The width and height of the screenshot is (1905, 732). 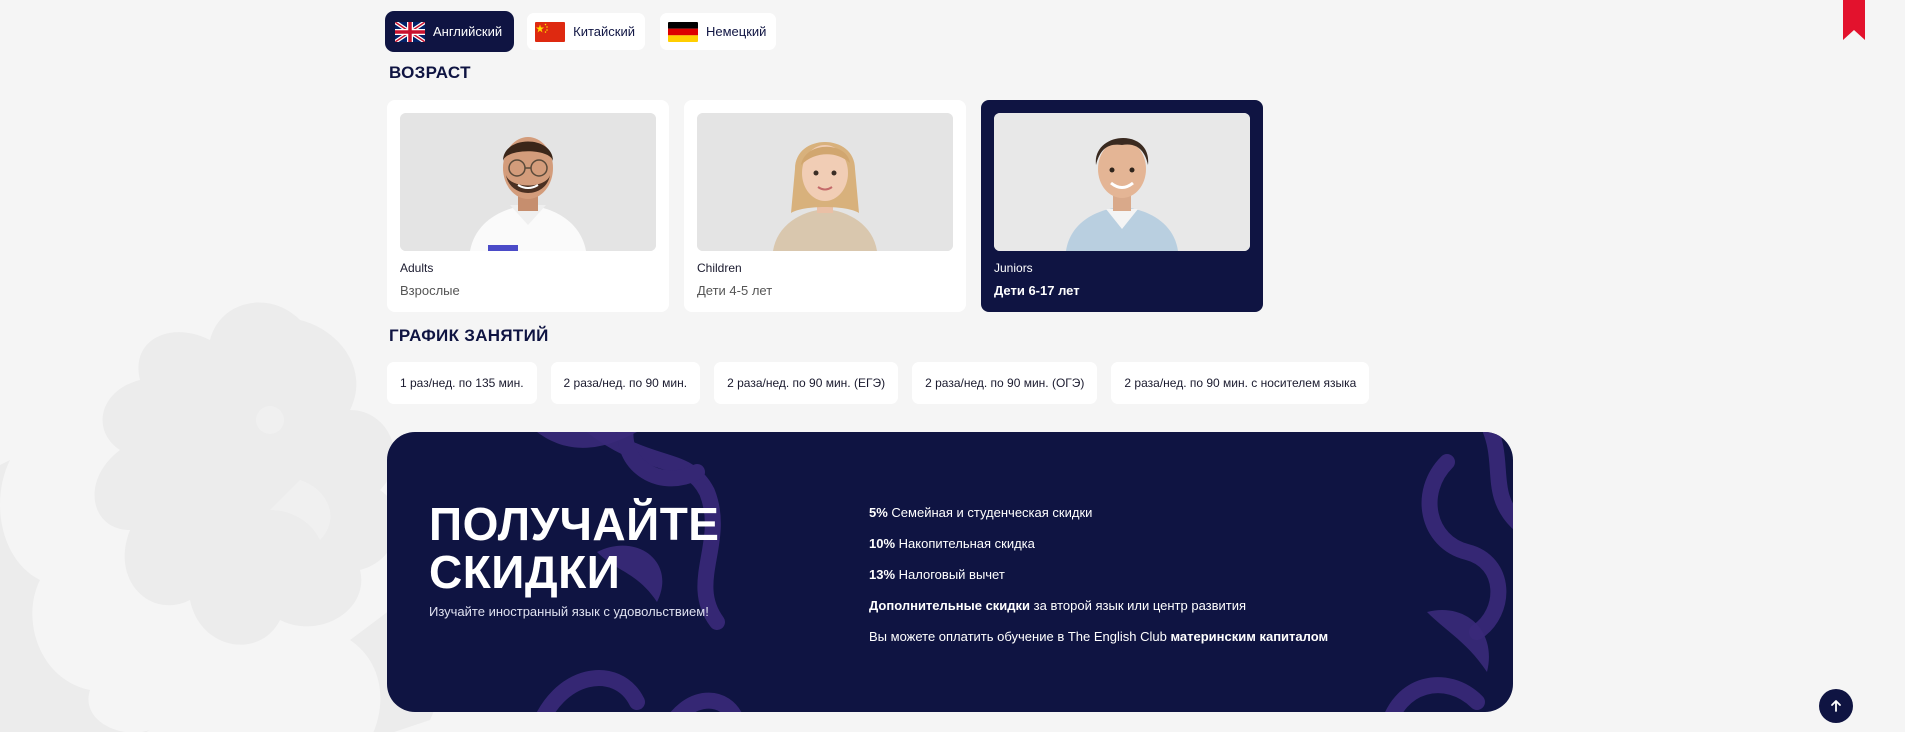 I want to click on age-card-name: Juniors, so click(x=1013, y=268).